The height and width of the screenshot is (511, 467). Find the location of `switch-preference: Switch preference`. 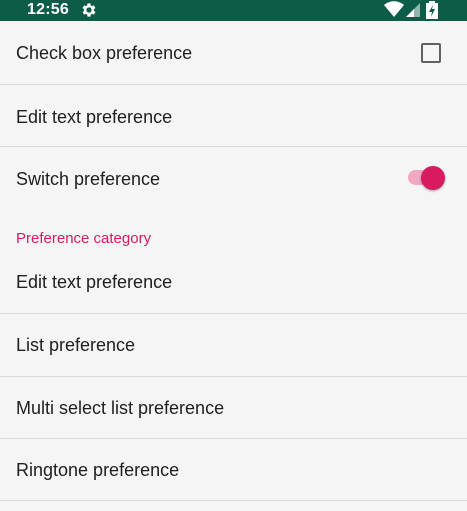

switch-preference: Switch preference is located at coordinates (233, 179).